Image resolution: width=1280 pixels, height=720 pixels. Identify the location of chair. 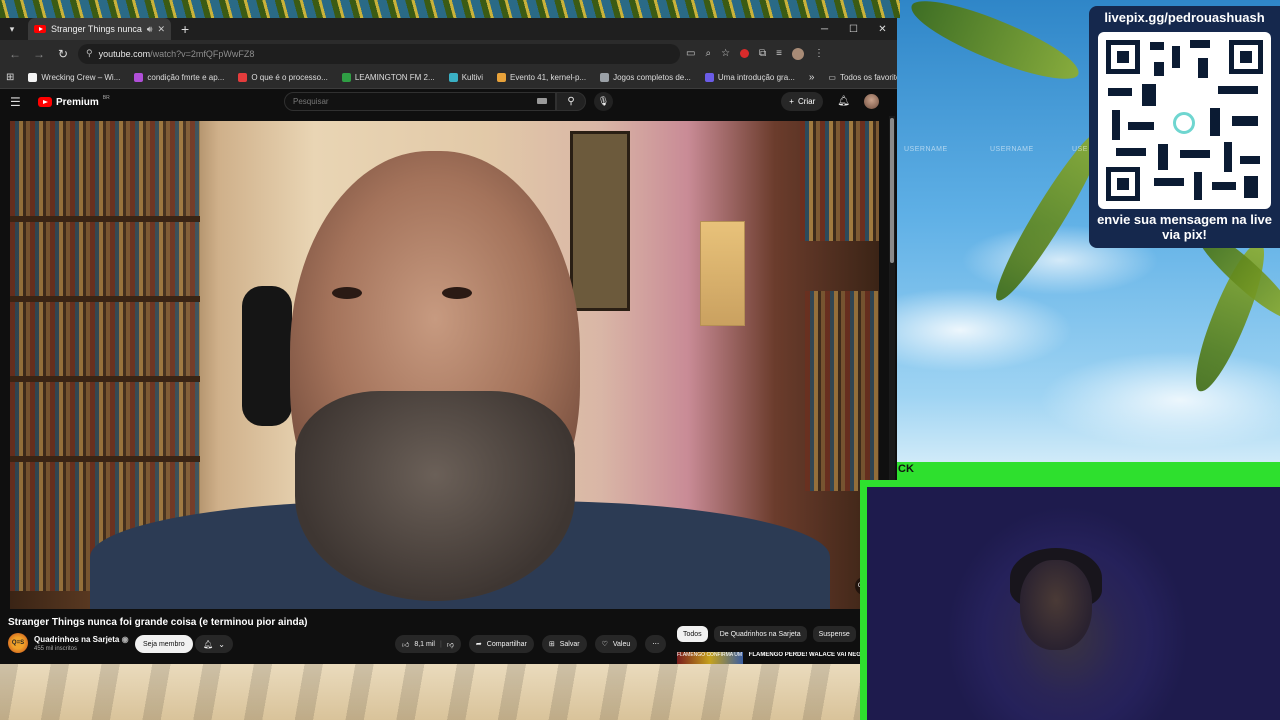
(267, 356).